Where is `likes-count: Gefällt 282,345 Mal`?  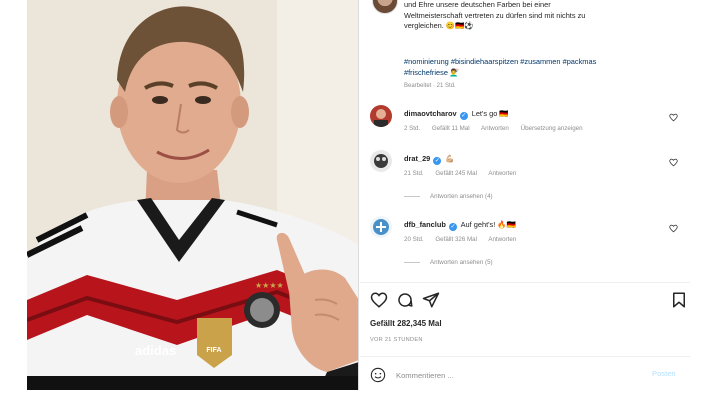
likes-count: Gefällt 282,345 Mal is located at coordinates (406, 323).